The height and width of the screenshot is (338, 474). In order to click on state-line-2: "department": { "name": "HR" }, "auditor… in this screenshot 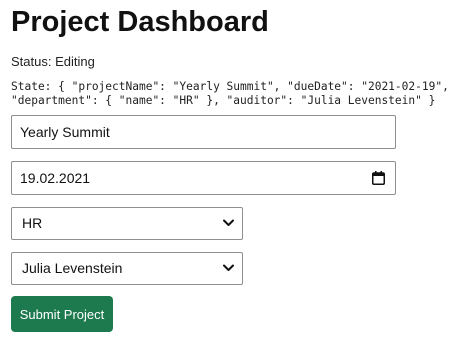, I will do `click(223, 100)`.